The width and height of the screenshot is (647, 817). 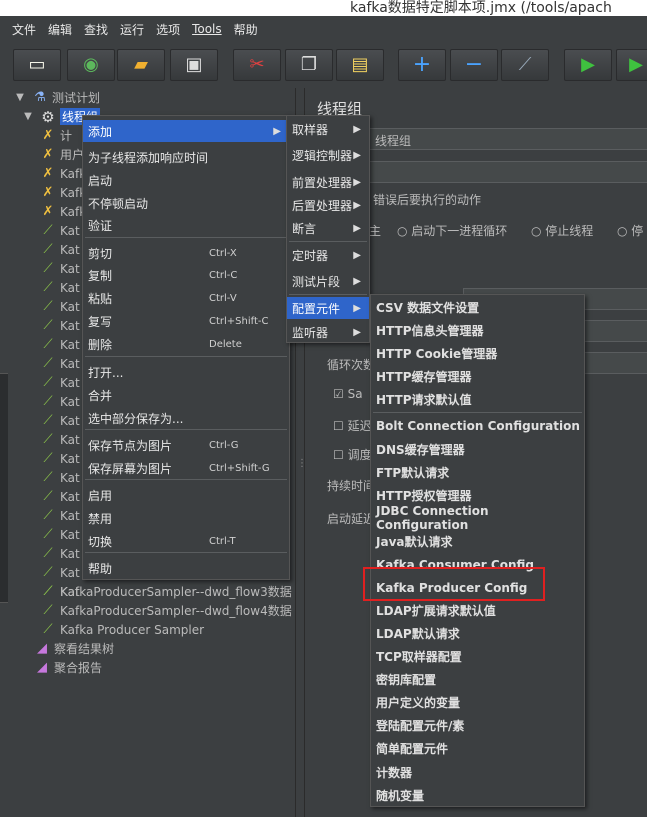 What do you see at coordinates (562, 230) in the screenshot?
I see `radio-stop-thread: ○ 停止线程` at bounding box center [562, 230].